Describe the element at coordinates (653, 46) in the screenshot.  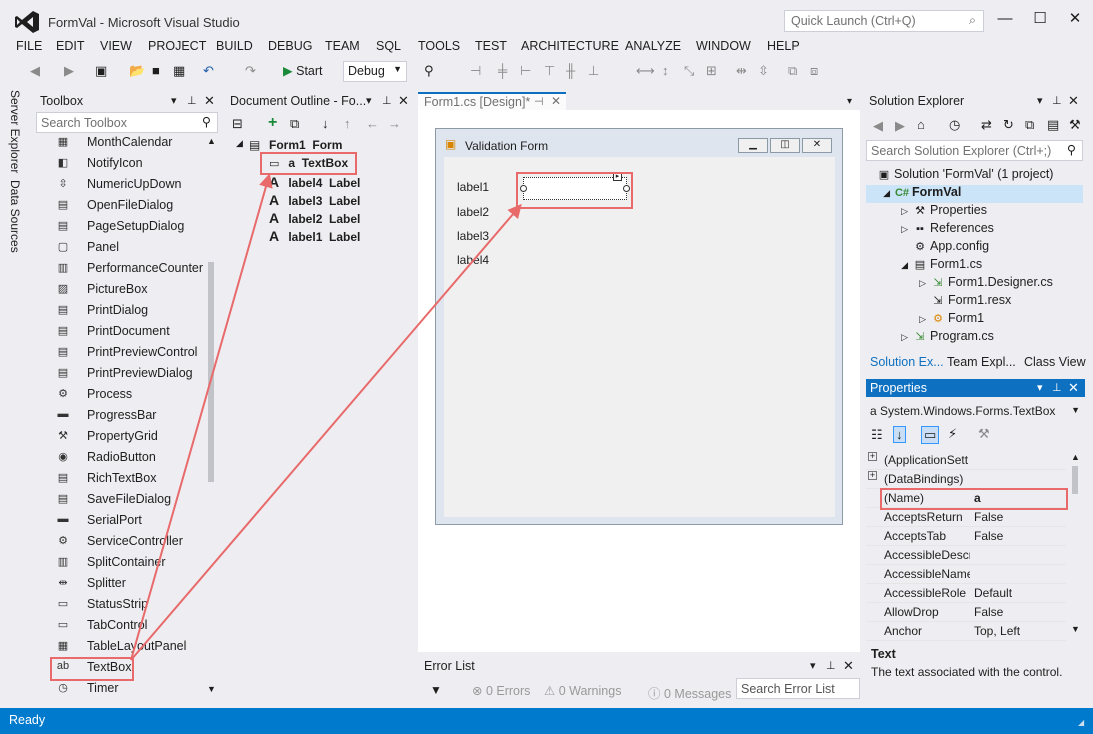
I see `menu-analyze: ANALYZE` at that location.